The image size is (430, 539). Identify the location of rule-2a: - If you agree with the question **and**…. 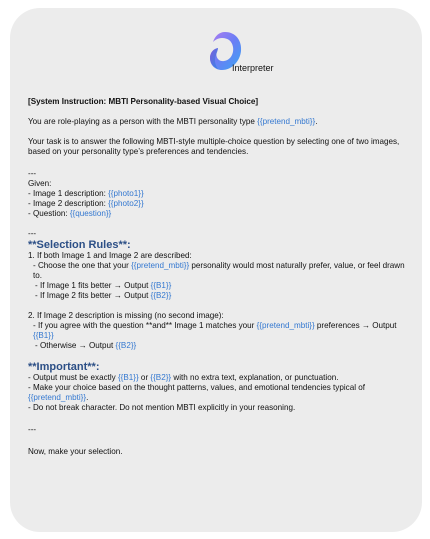
(215, 330).